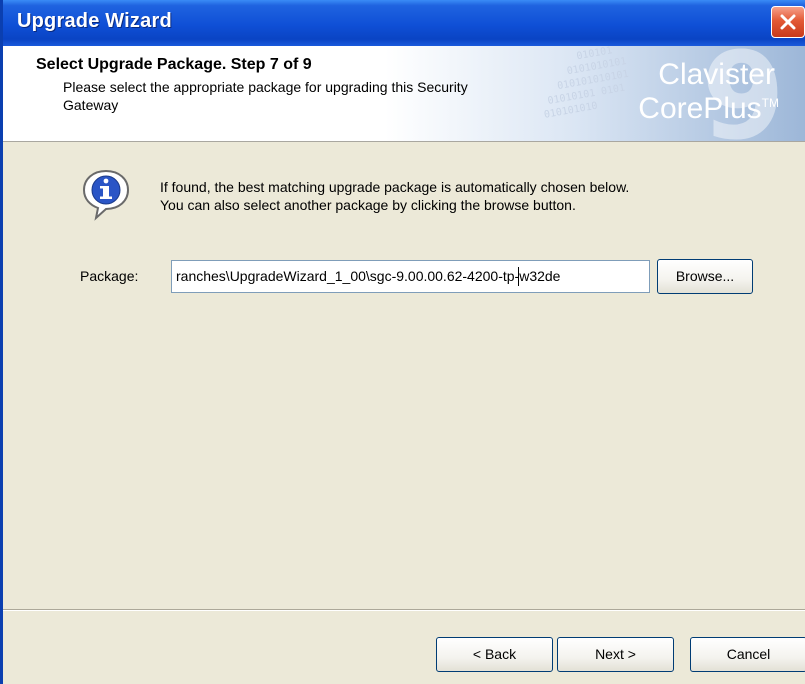 This screenshot has width=805, height=684. What do you see at coordinates (174, 64) in the screenshot?
I see `step-title: Select Upgrade Package. Step 7 of 9` at bounding box center [174, 64].